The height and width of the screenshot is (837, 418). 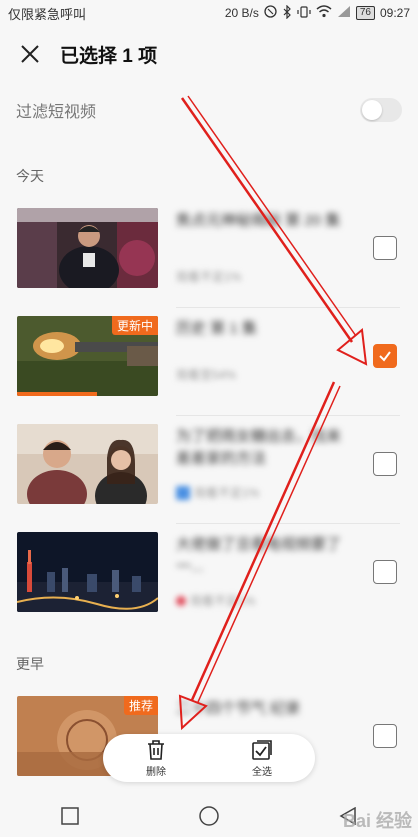 What do you see at coordinates (209, 474) in the screenshot?
I see `list-item: 为了把雨女糖出去，找来差差家的方法 观看不足1%` at bounding box center [209, 474].